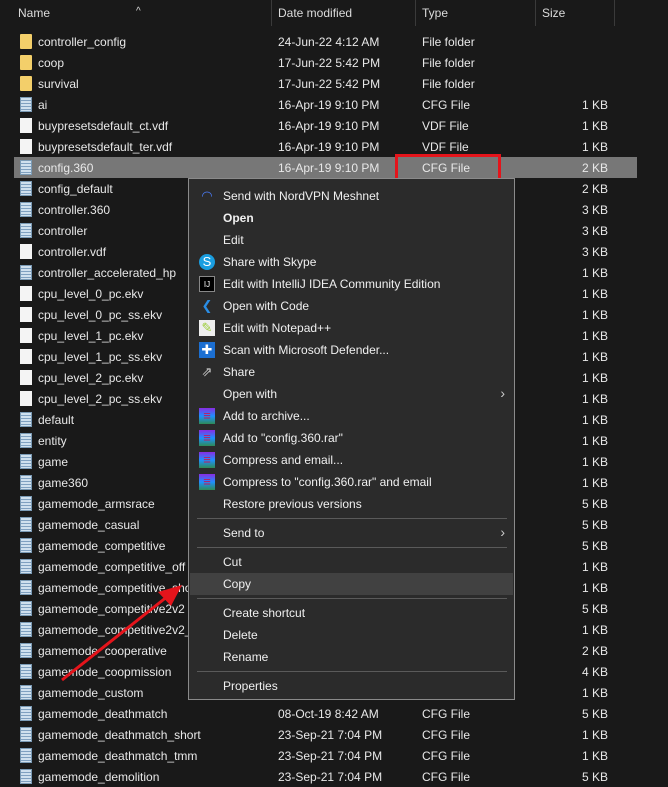  I want to click on file-size: 2 KB, so click(594, 651).